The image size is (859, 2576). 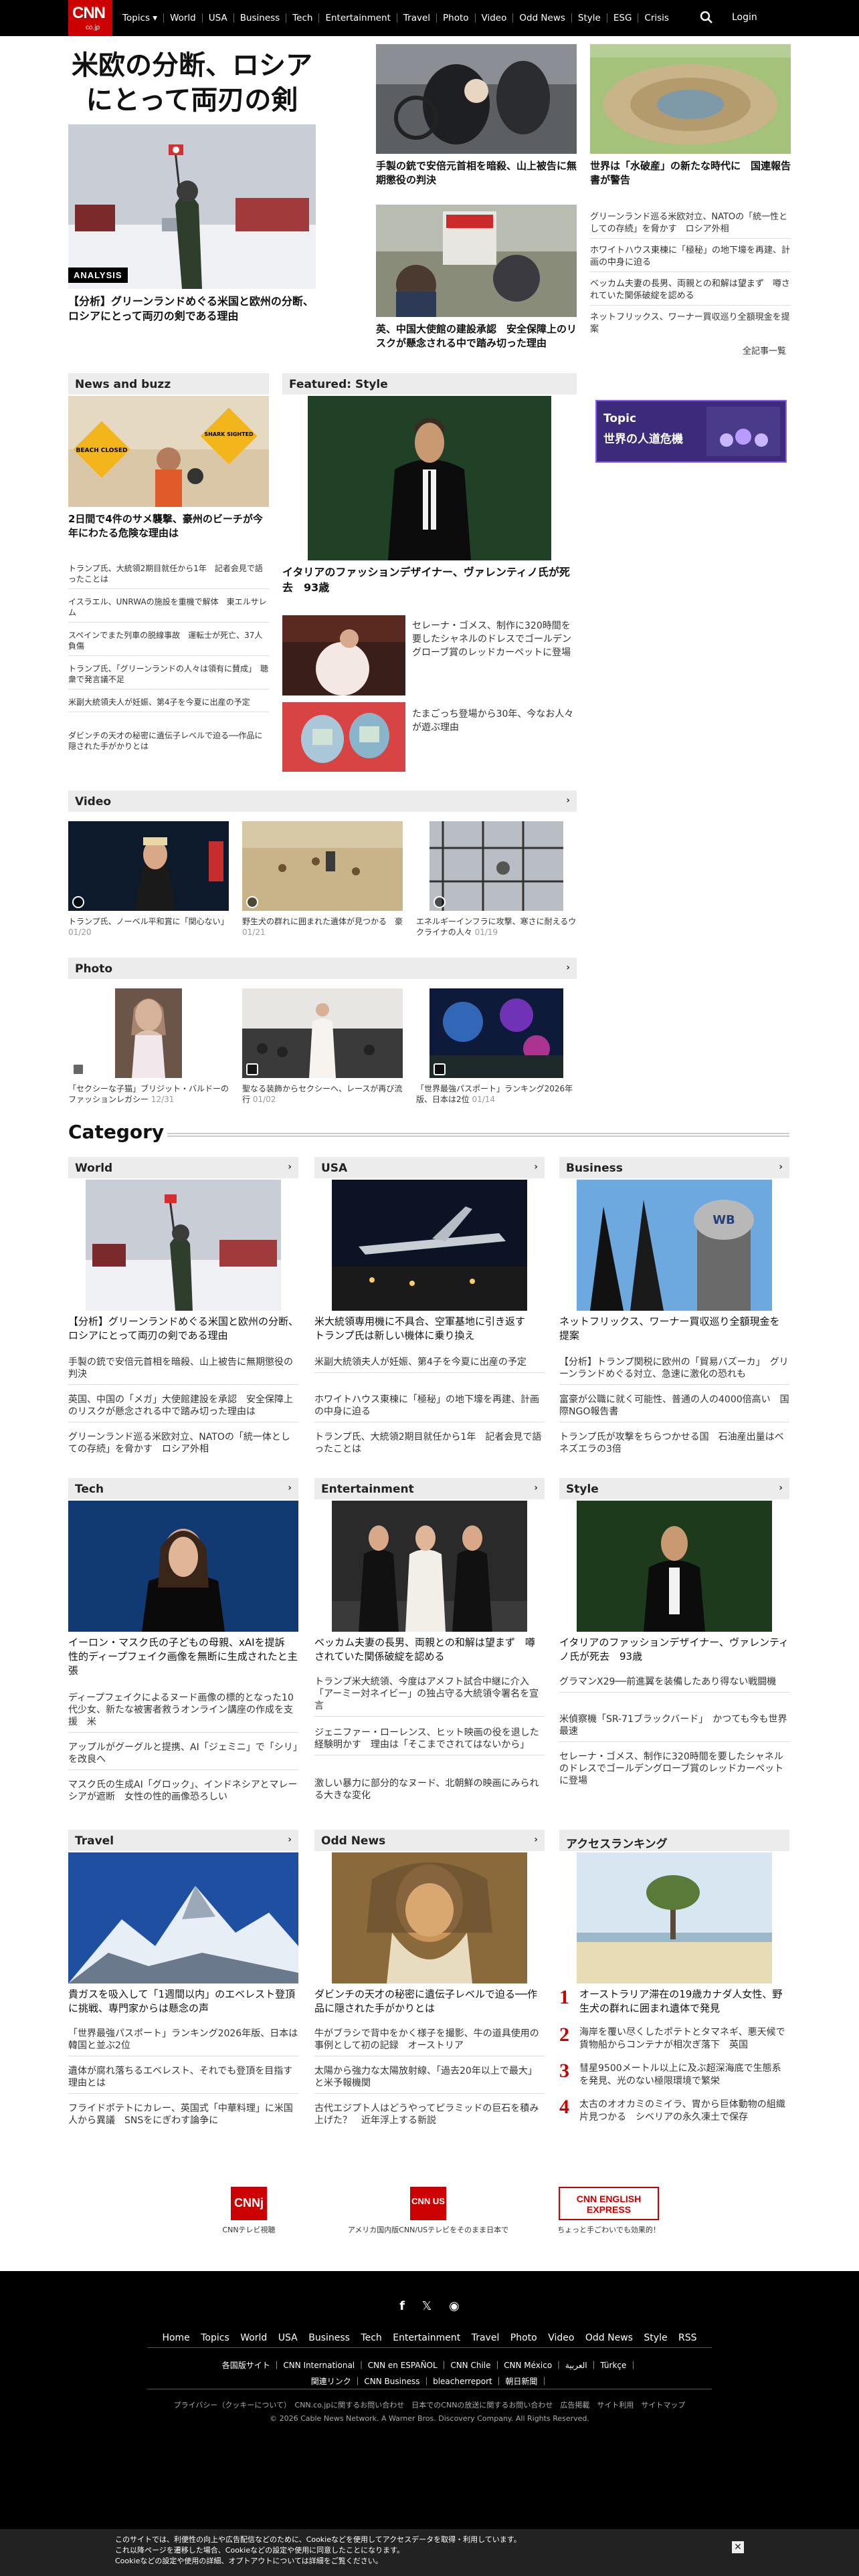 I want to click on footer-nav-entertainment: Entertainment, so click(x=427, y=2338).